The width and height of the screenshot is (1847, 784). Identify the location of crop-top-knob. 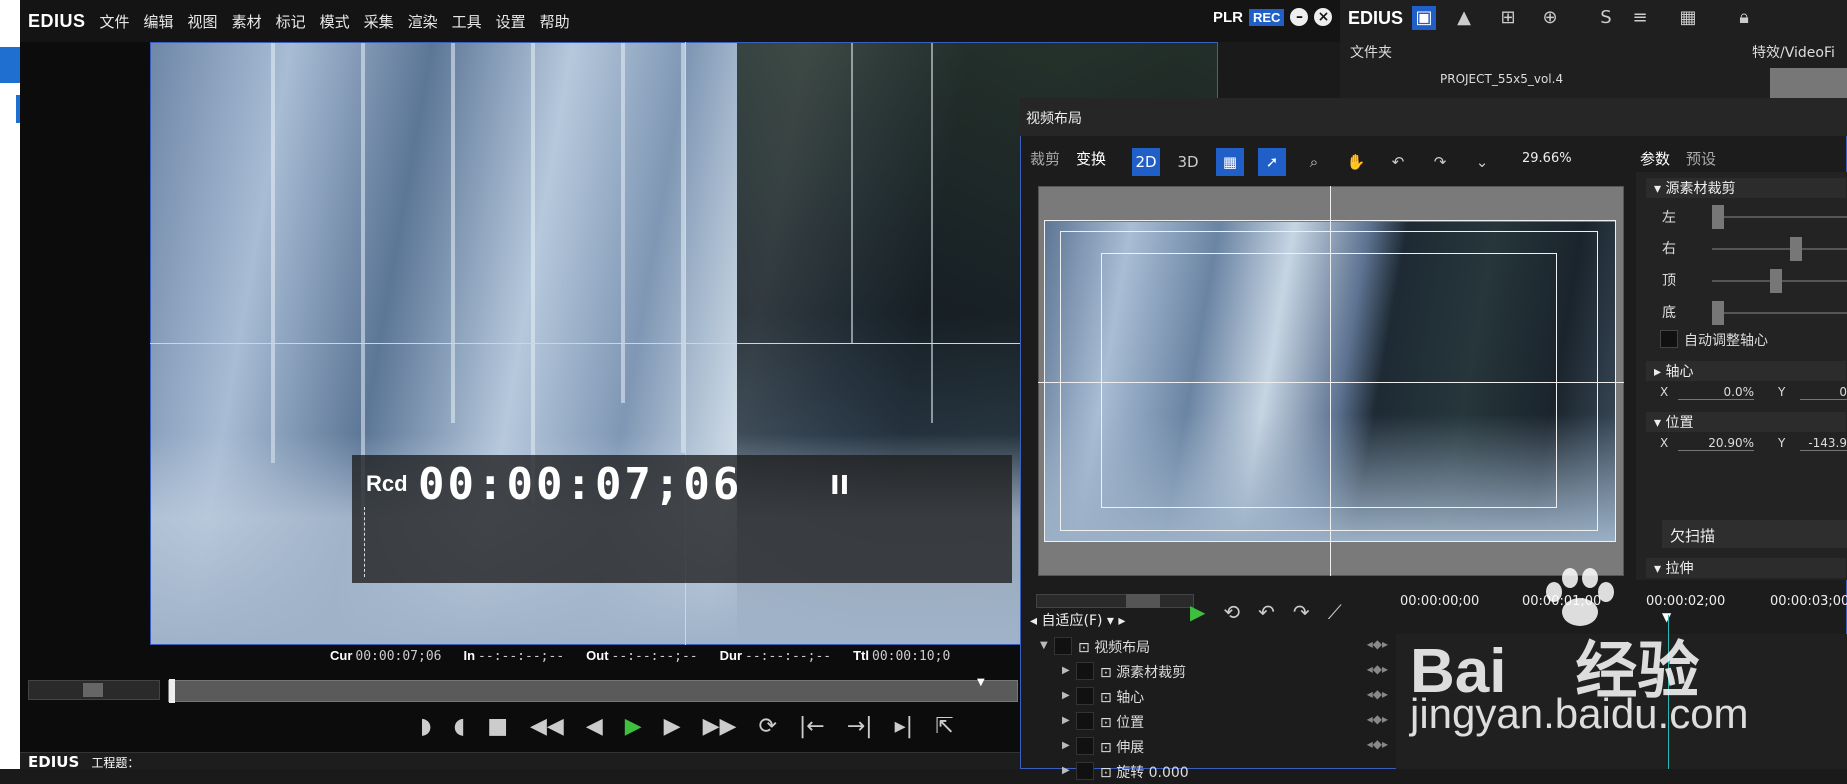
(1776, 281).